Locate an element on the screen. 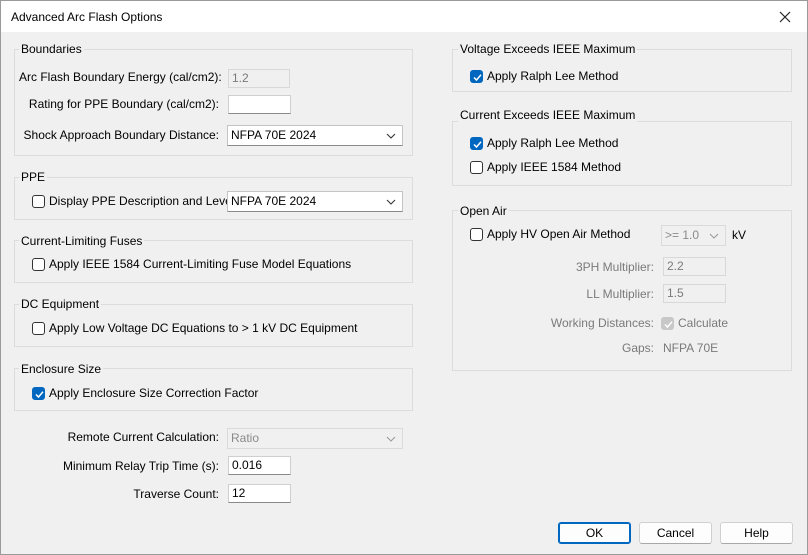  display-ppe-check-box is located at coordinates (38, 201).